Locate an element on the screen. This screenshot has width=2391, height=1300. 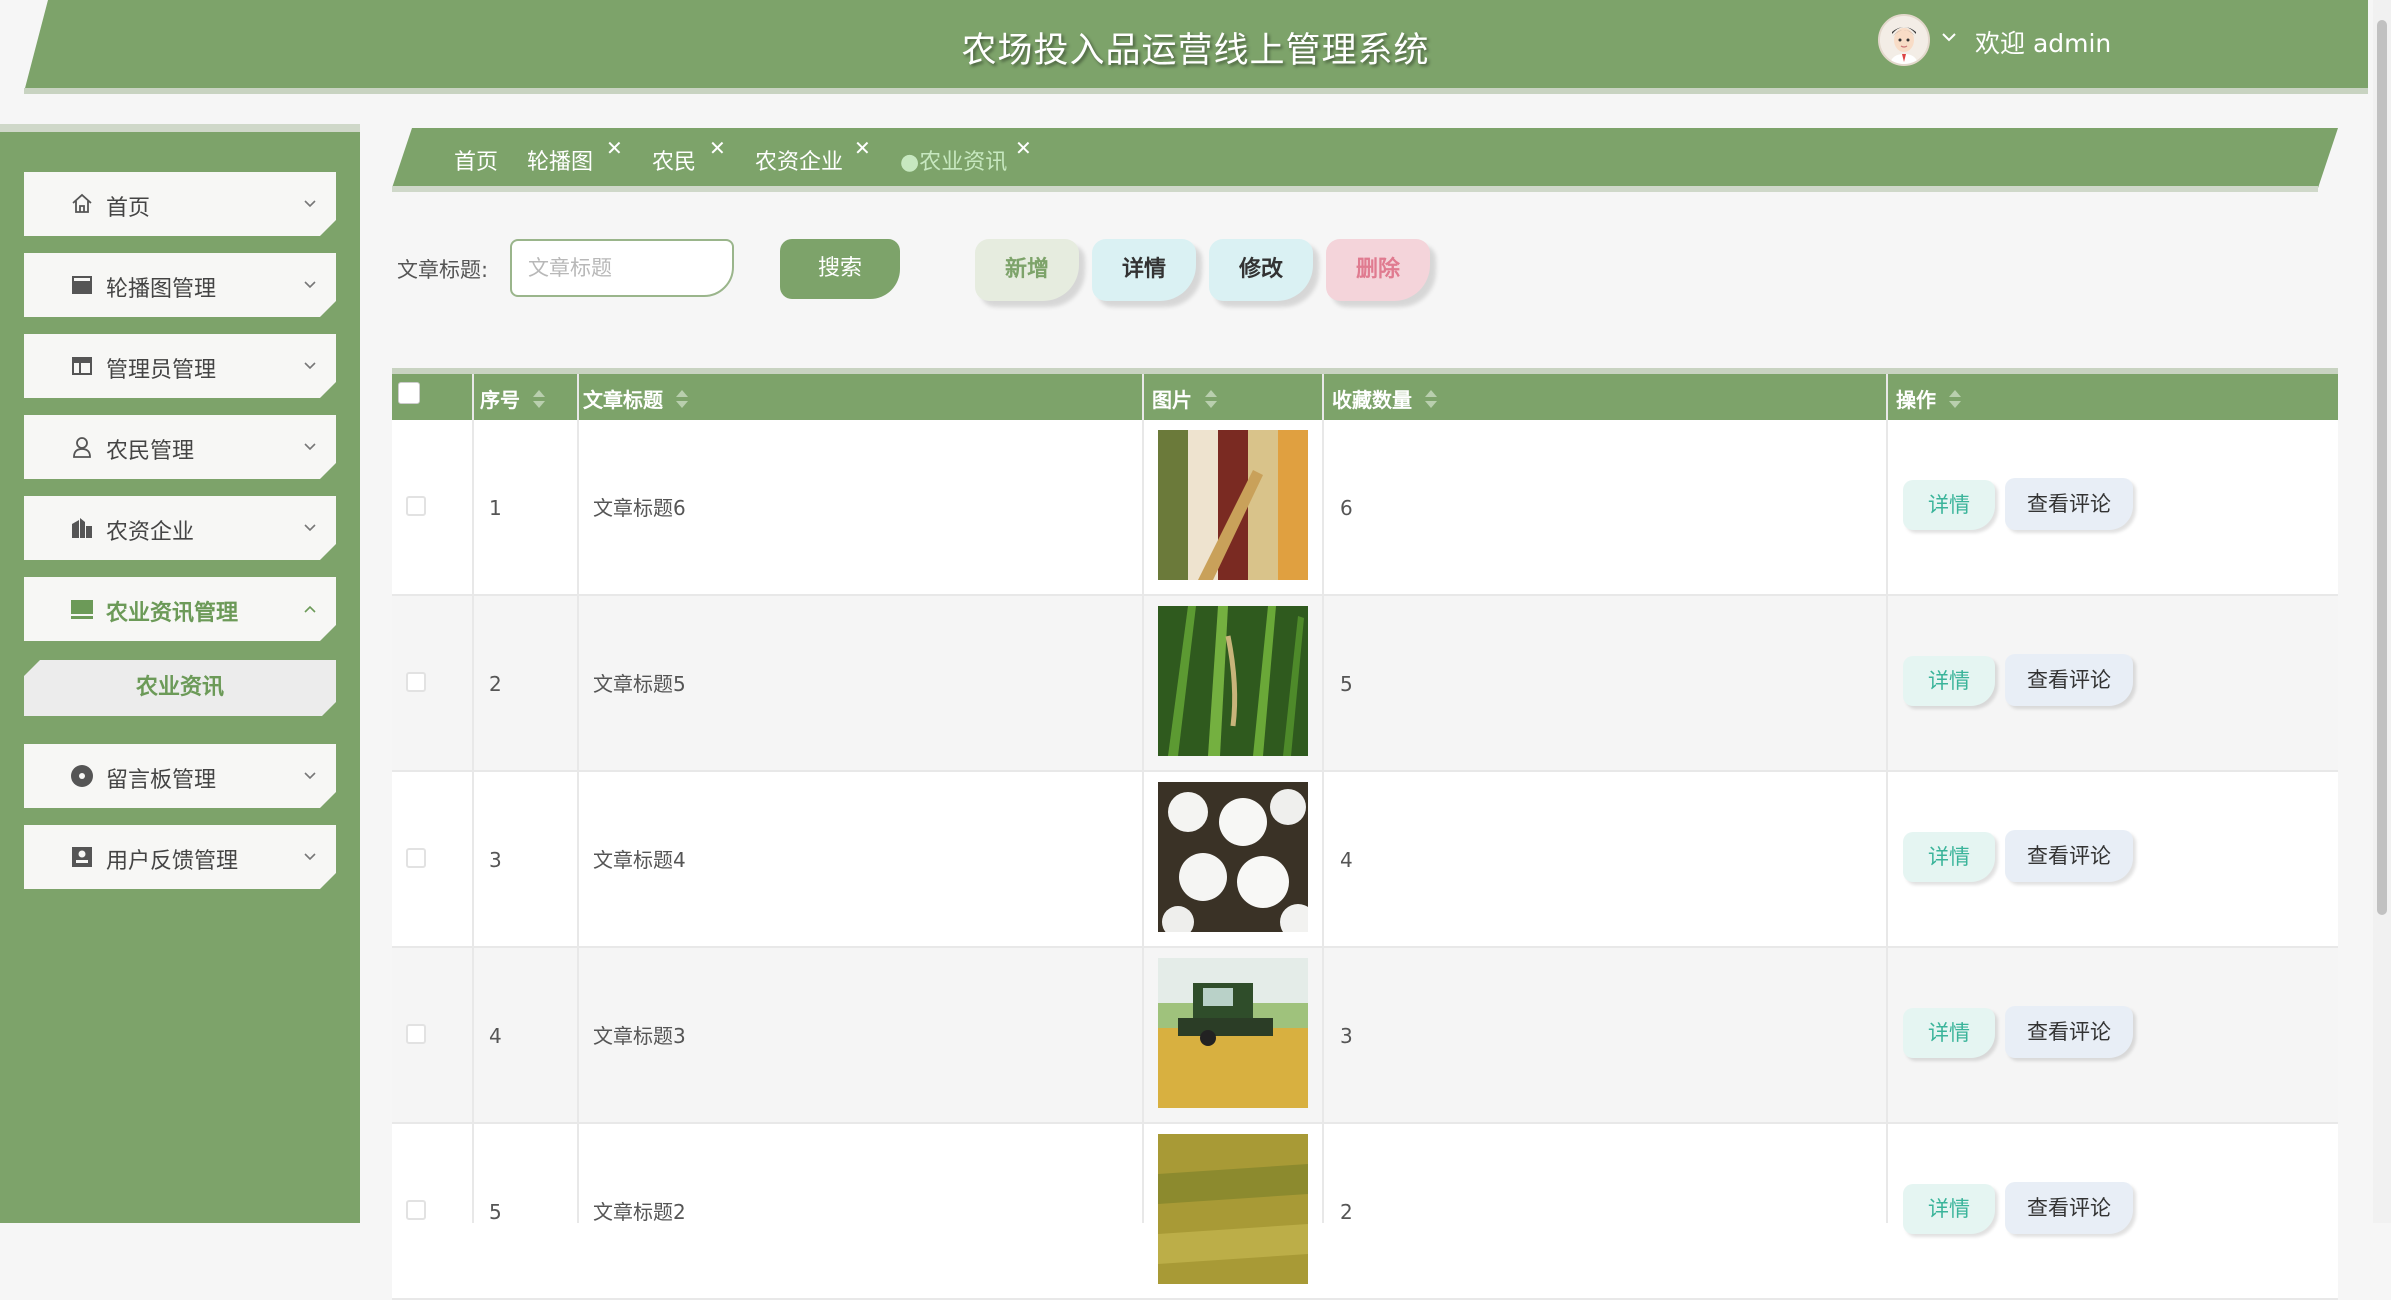
tab-bar-shadow is located at coordinates (1355, 189).